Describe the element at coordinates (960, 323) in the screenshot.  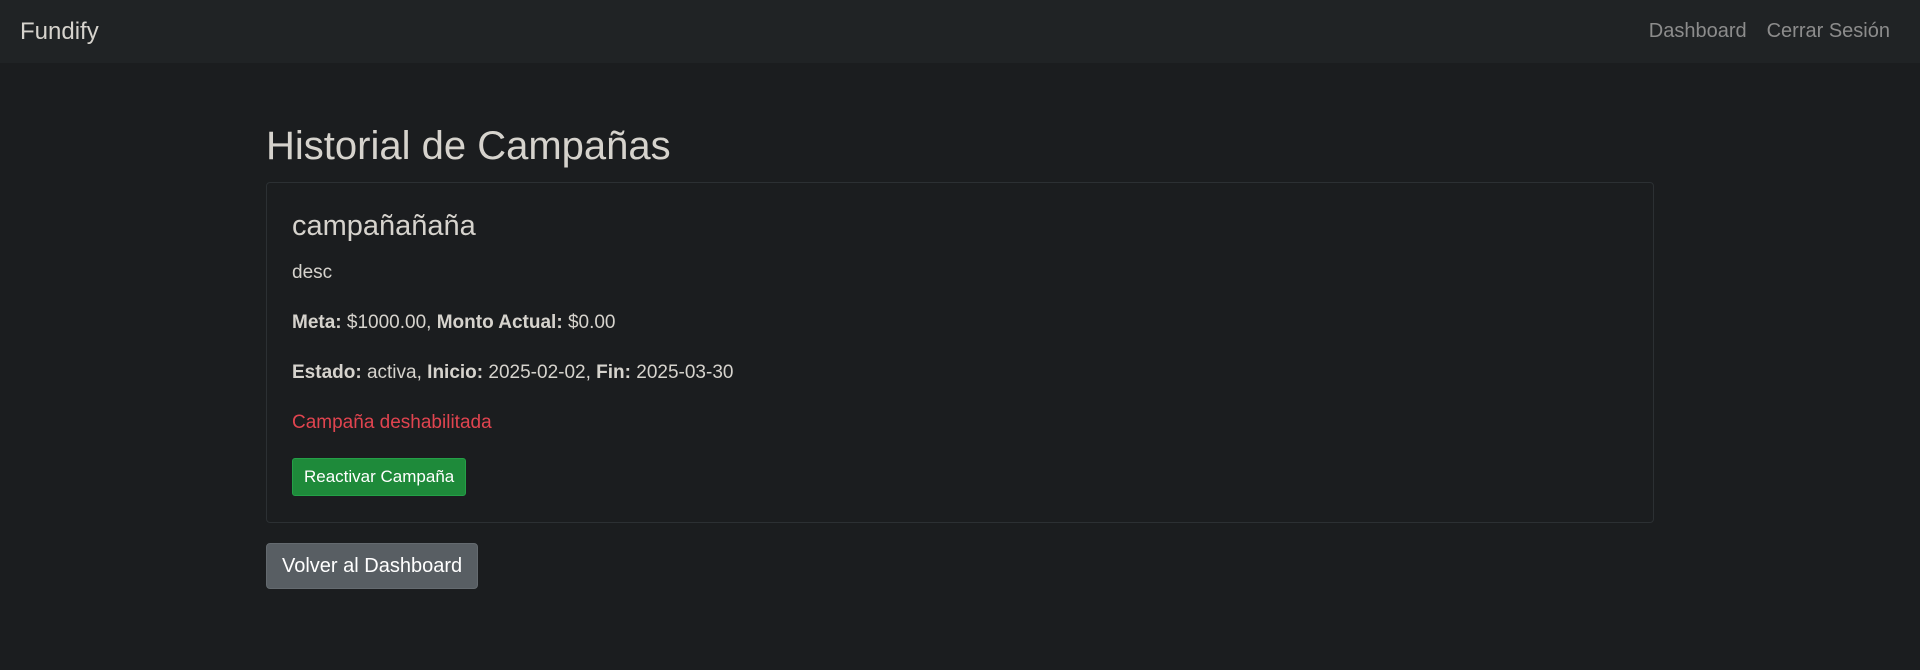
I see `campaign-amounts: Meta: $1000.00, Monto Actual: $0.00` at that location.